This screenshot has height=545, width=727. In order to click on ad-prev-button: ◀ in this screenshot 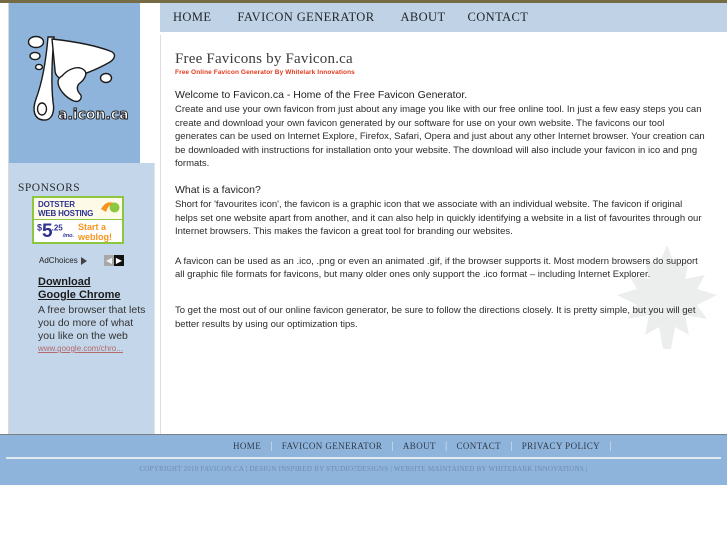, I will do `click(109, 260)`.